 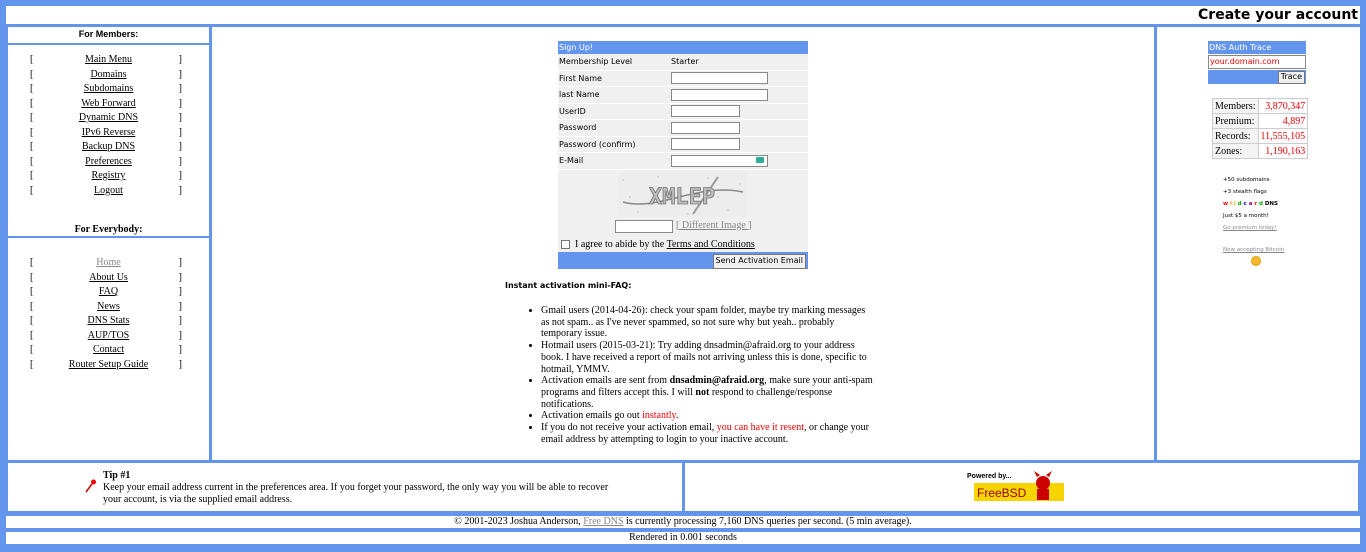 I want to click on last-name-field, so click(x=719, y=94).